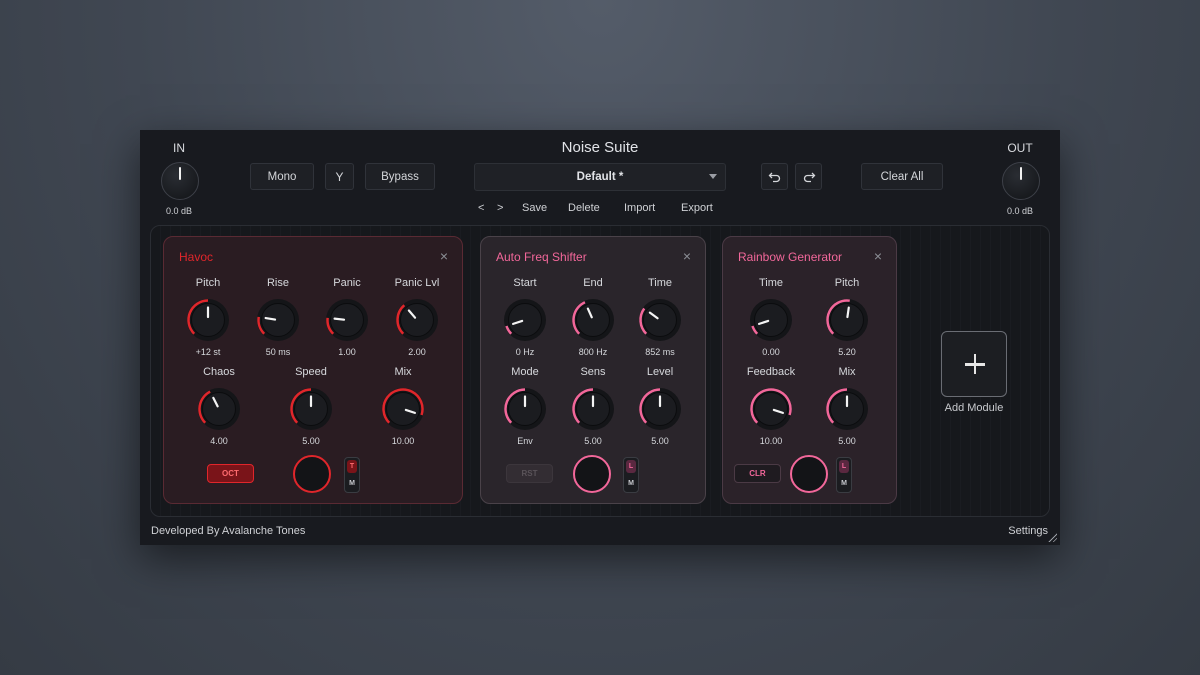 The image size is (1200, 675). I want to click on module-title: Havoc, so click(196, 257).